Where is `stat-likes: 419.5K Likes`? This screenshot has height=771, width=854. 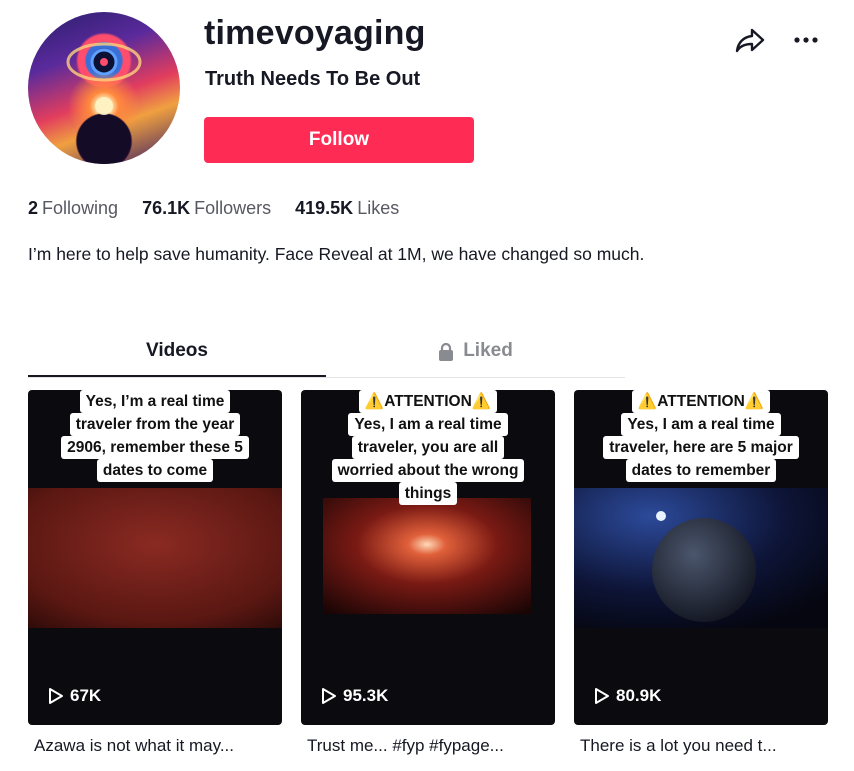 stat-likes: 419.5K Likes is located at coordinates (347, 208).